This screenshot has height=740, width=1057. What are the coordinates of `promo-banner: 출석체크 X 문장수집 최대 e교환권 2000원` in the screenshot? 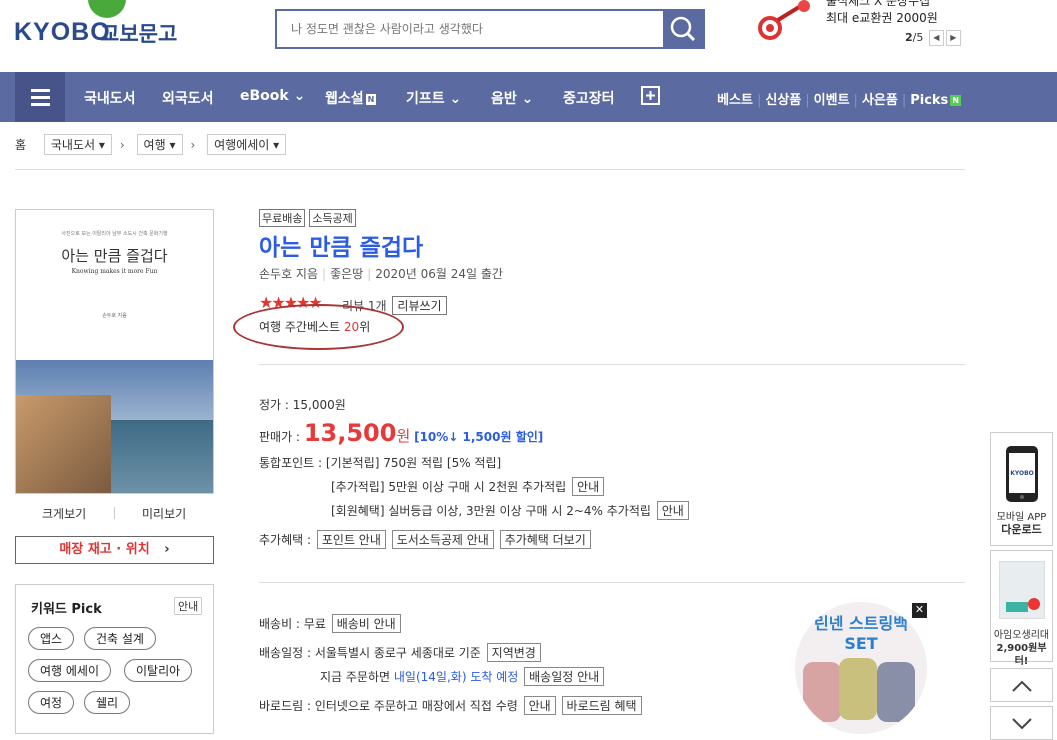 It's located at (901, 13).